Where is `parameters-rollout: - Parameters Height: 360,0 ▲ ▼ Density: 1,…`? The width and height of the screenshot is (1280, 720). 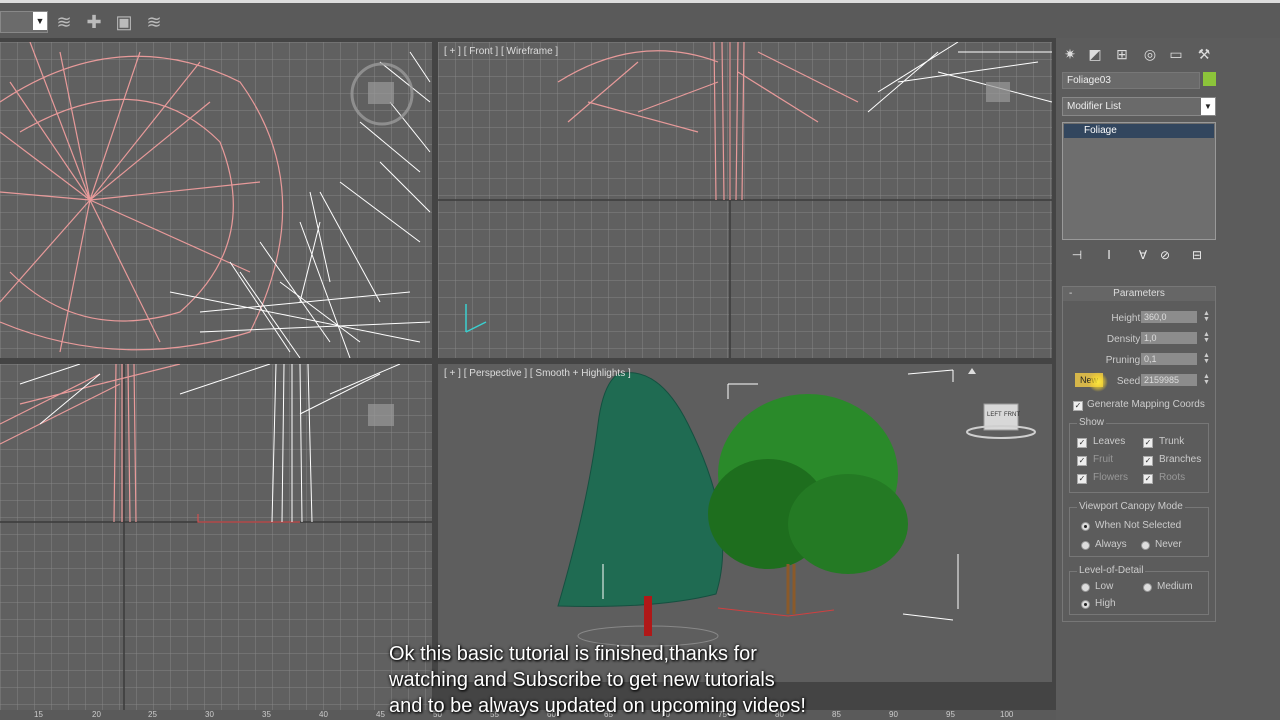
parameters-rollout: - Parameters Height: 360,0 ▲ ▼ Density: 1,… is located at coordinates (1139, 454).